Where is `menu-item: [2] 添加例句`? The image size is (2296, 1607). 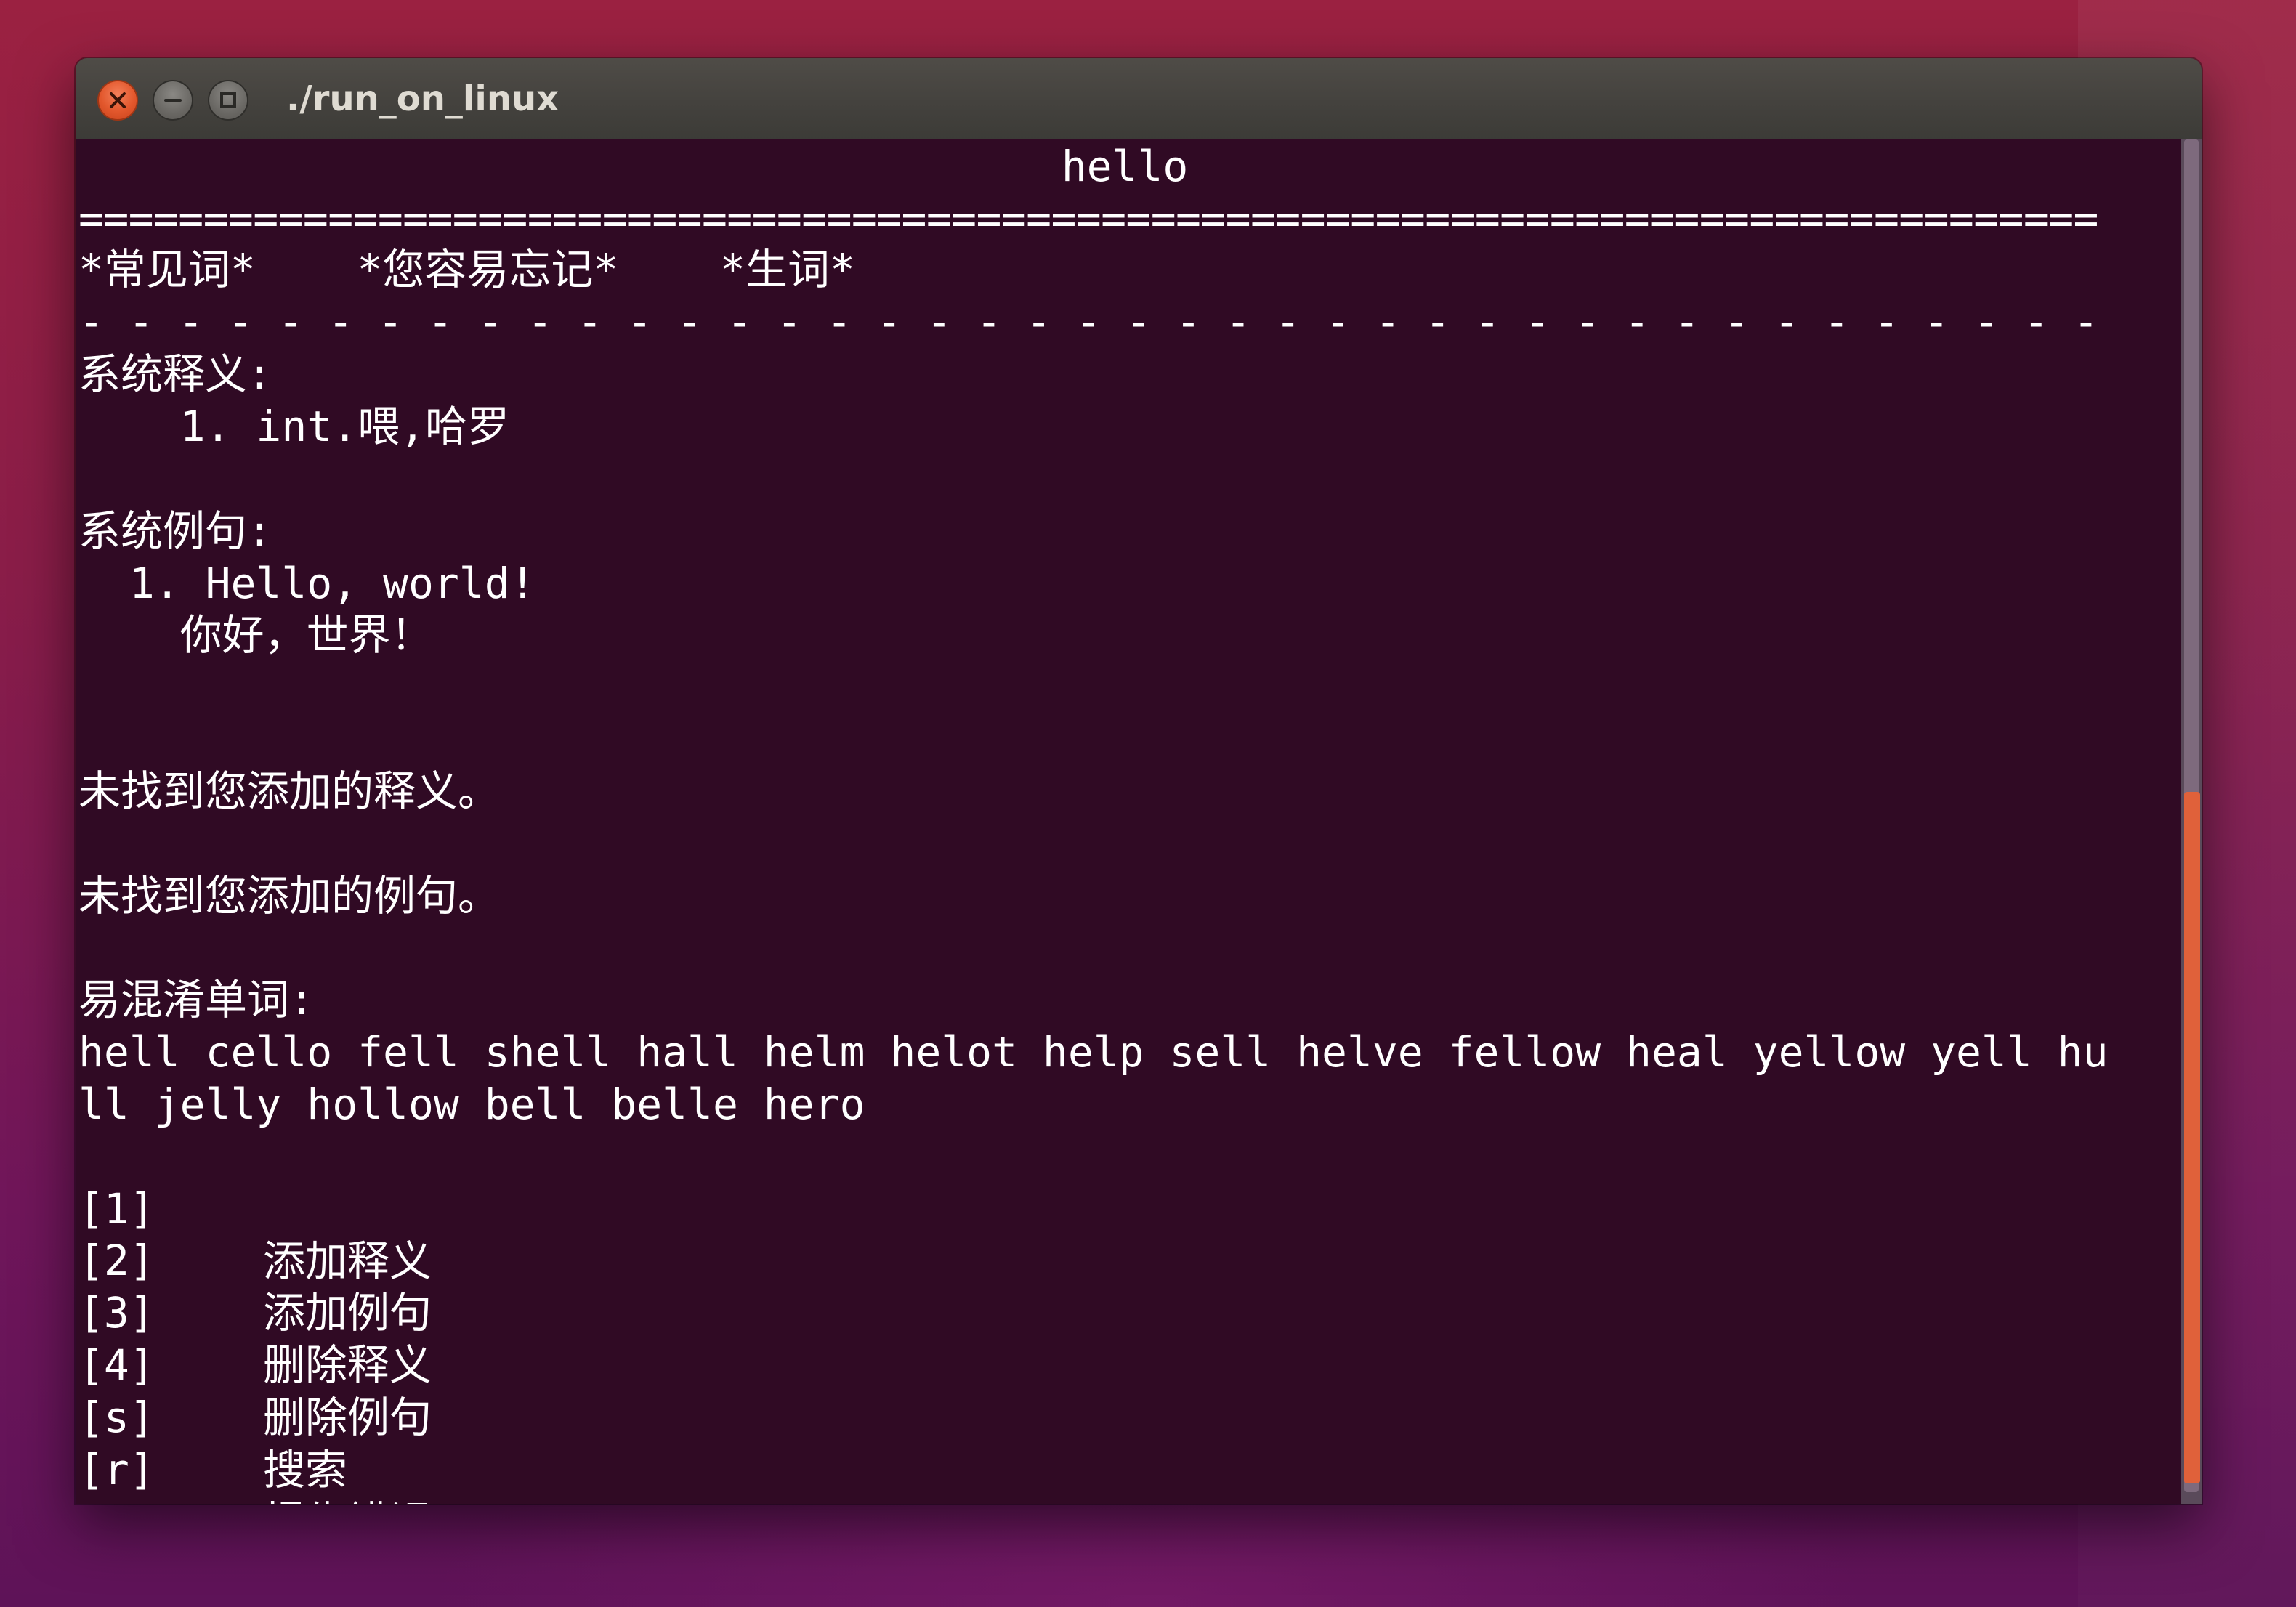
menu-item: [2] 添加例句 is located at coordinates (369, 1260).